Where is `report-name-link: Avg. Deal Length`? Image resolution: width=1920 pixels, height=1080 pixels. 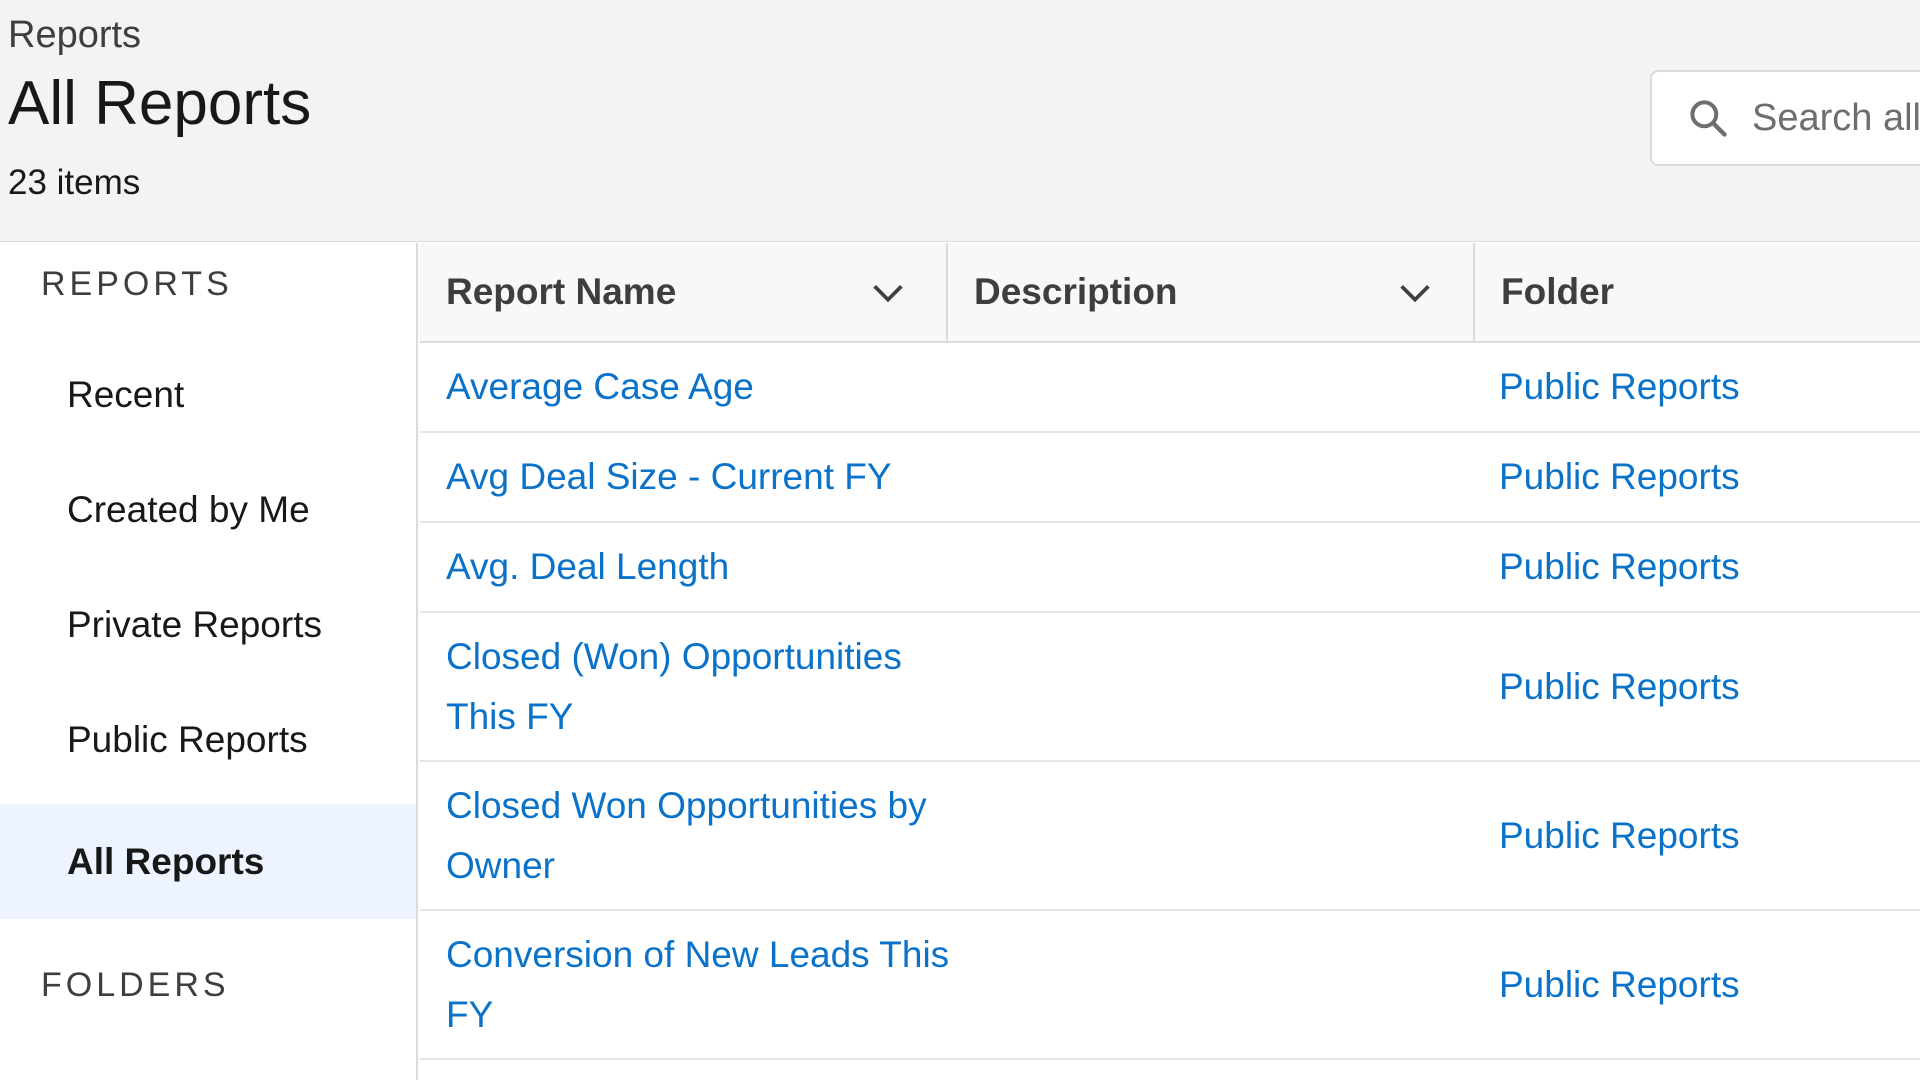 report-name-link: Avg. Deal Length is located at coordinates (706, 567).